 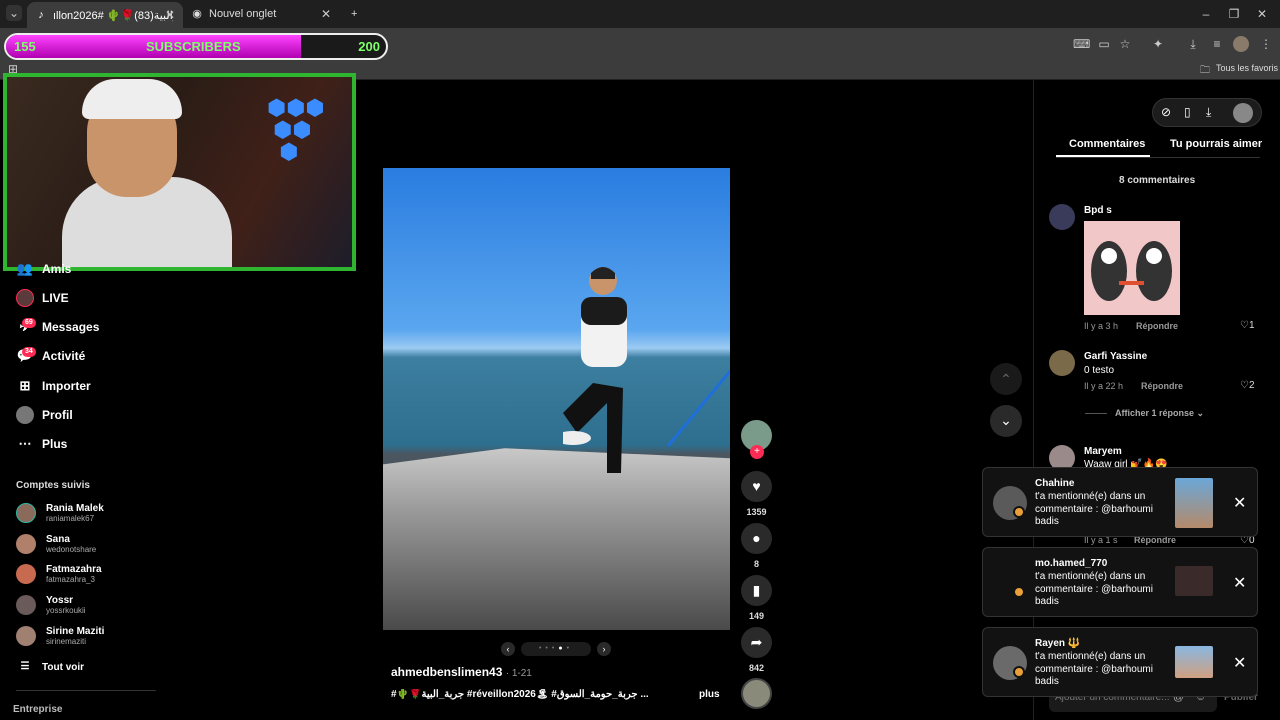 I want to click on see-all-link: ☰ Tout voir, so click(x=50, y=667).